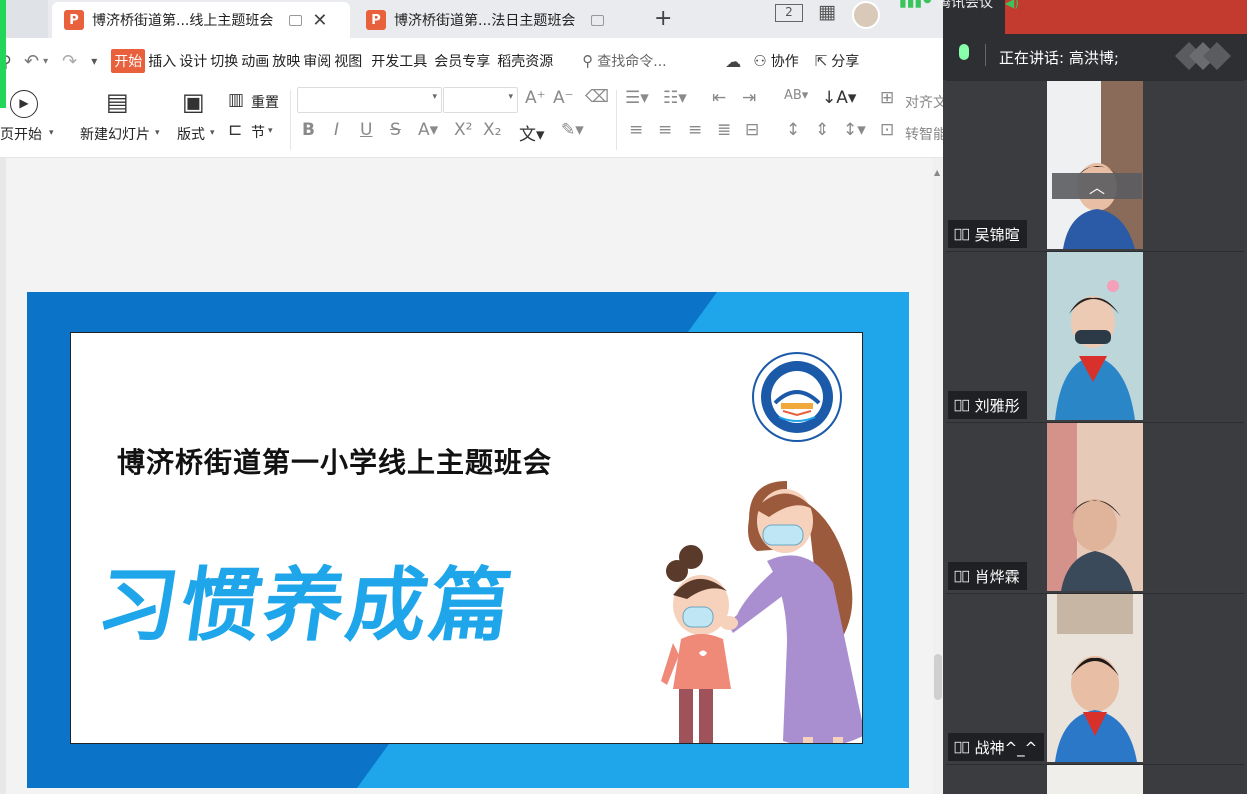 Image resolution: width=1247 pixels, height=794 pixels. I want to click on new-slide-dropdown-icon: ▾, so click(157, 133).